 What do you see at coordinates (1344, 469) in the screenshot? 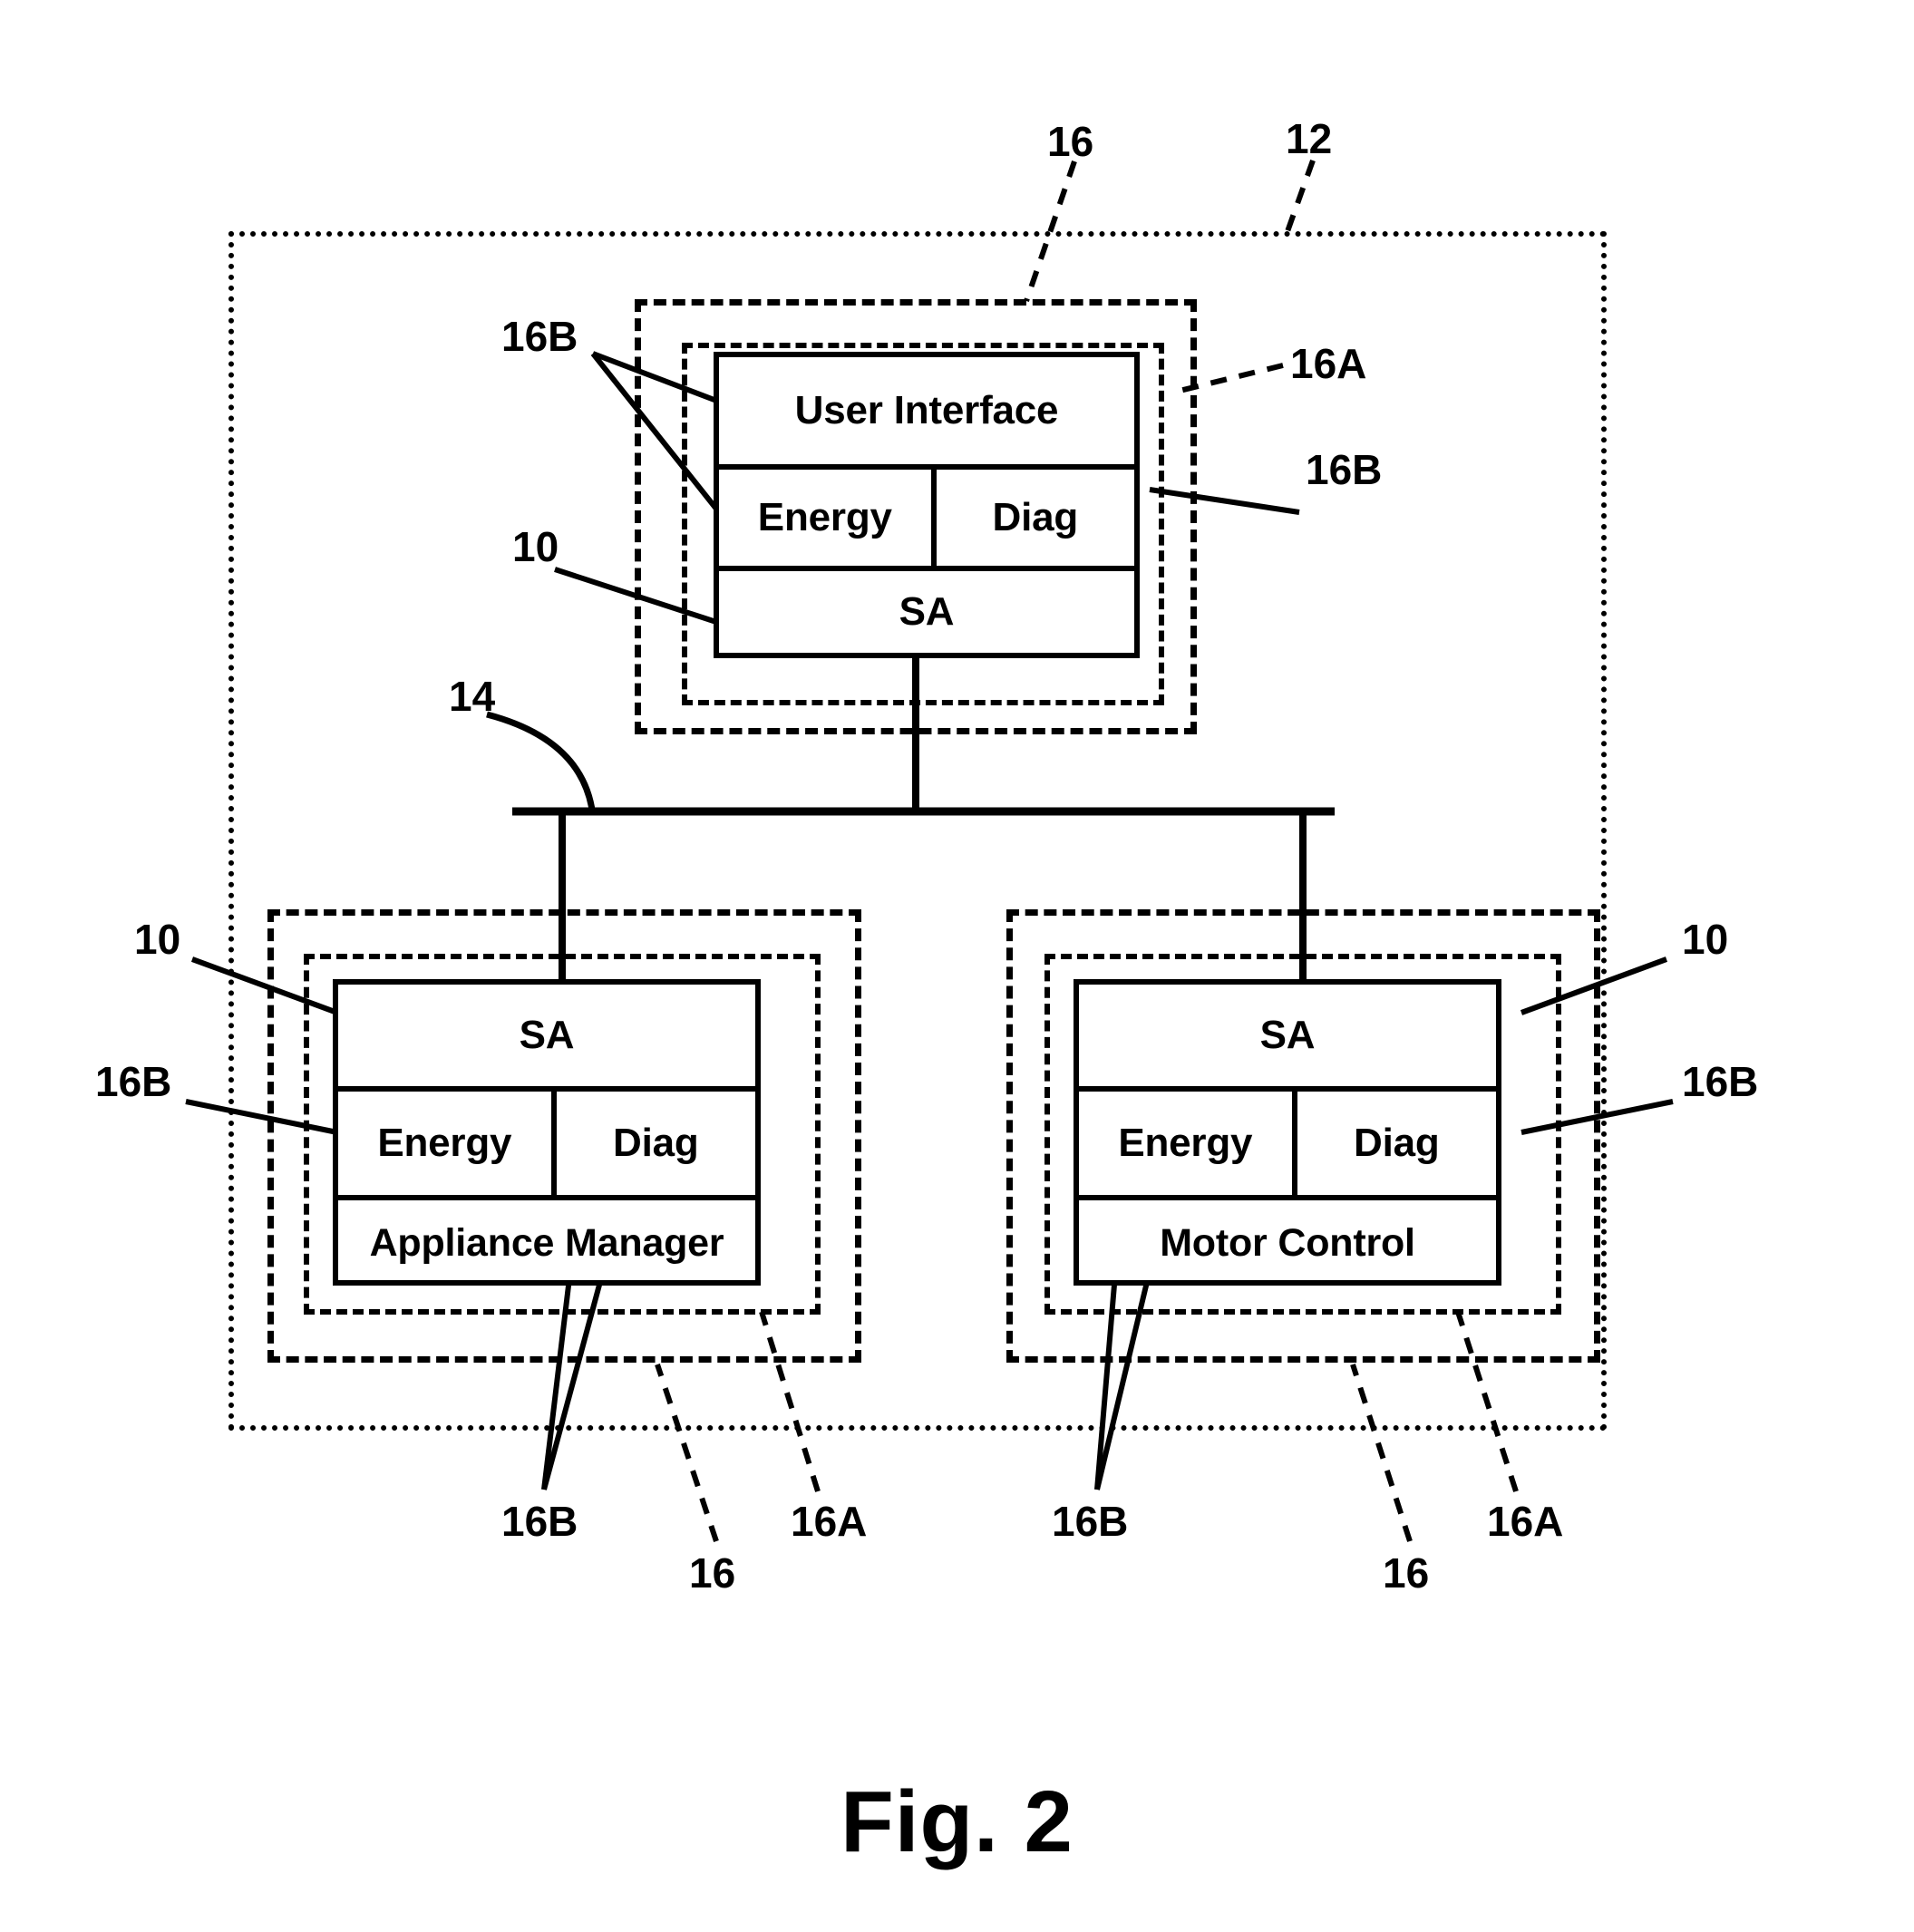
I see `ref-label-ui-16b-right: 16B` at bounding box center [1344, 469].